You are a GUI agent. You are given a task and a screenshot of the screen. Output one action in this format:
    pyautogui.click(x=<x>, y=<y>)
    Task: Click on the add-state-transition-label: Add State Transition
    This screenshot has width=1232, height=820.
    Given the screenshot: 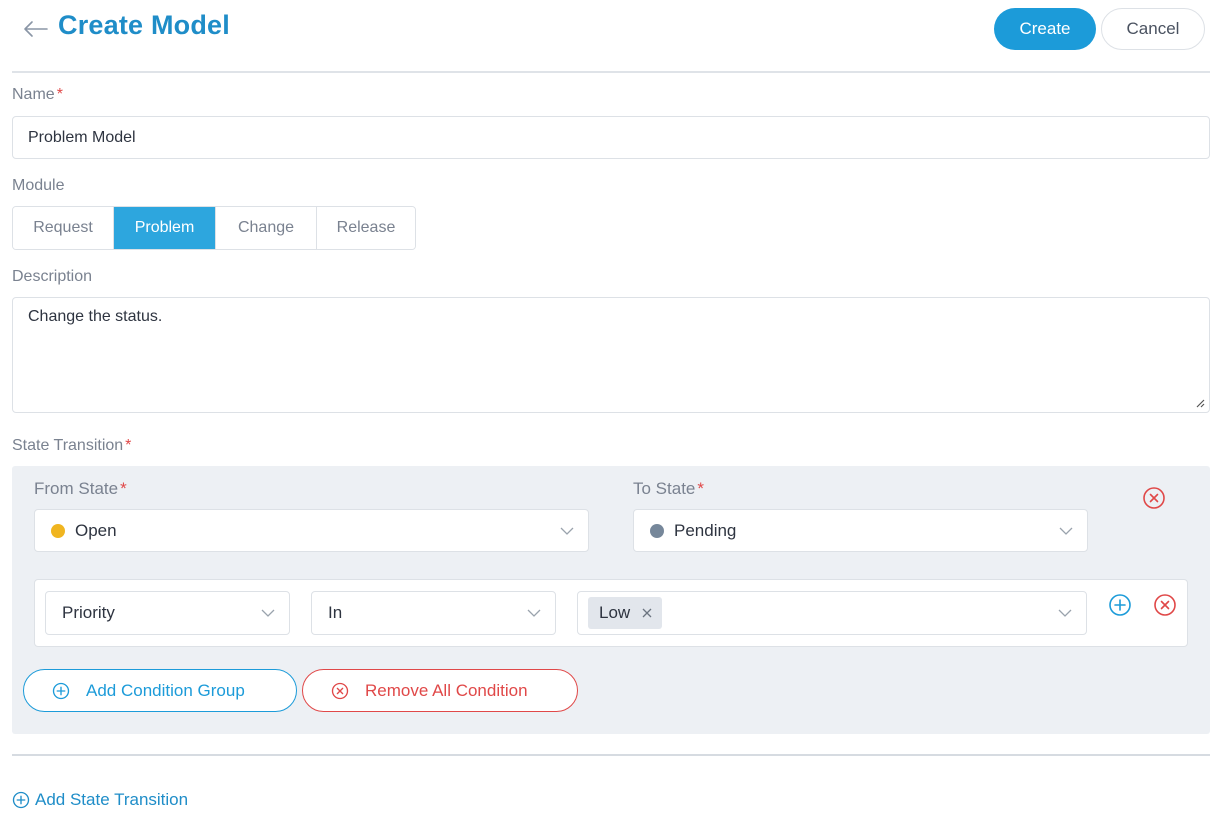 What is the action you would take?
    pyautogui.click(x=112, y=799)
    